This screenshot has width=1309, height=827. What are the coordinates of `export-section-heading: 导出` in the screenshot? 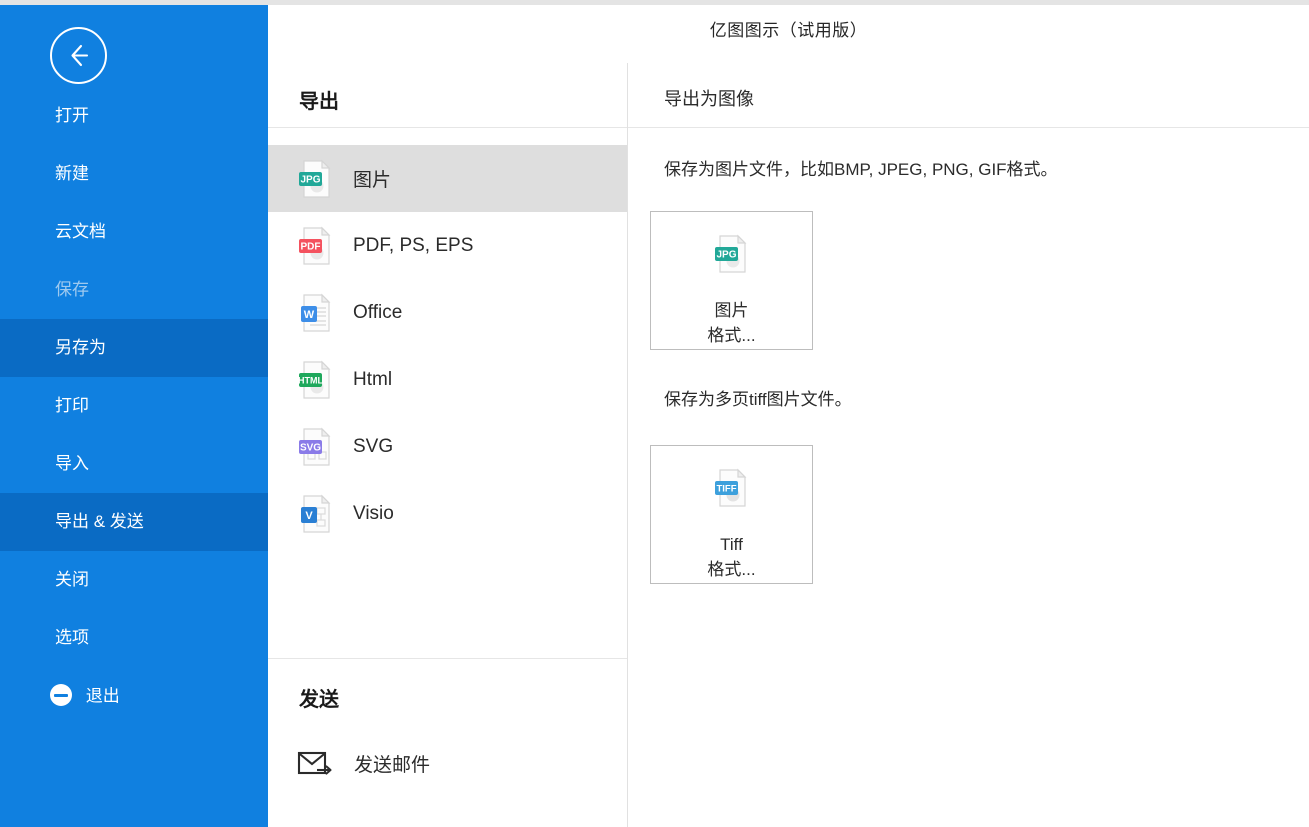 It's located at (319, 102).